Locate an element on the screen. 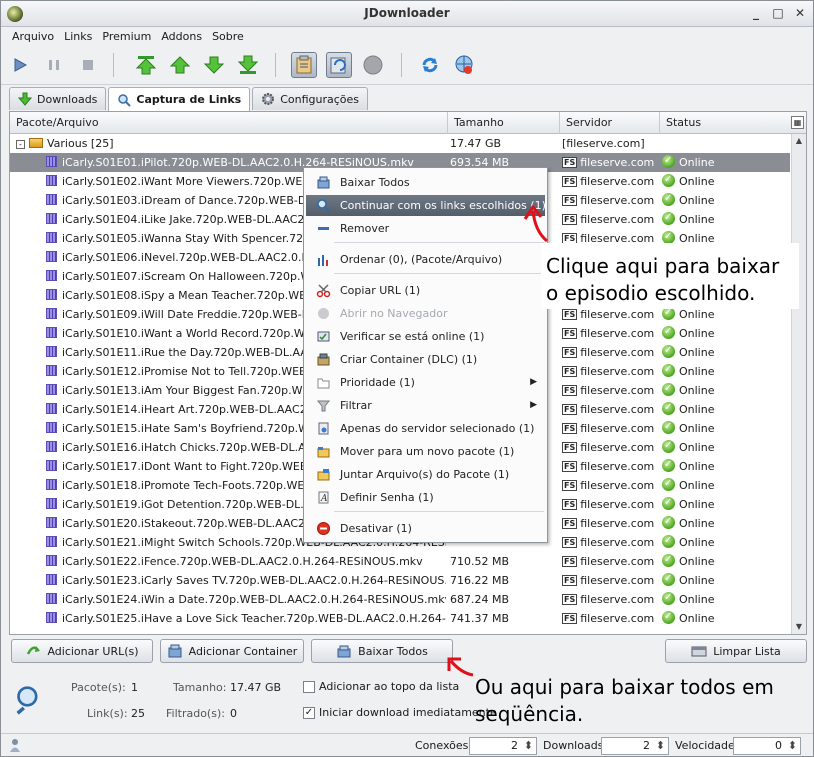 This screenshot has height=757, width=814. minimize-button: _ is located at coordinates (756, 13).